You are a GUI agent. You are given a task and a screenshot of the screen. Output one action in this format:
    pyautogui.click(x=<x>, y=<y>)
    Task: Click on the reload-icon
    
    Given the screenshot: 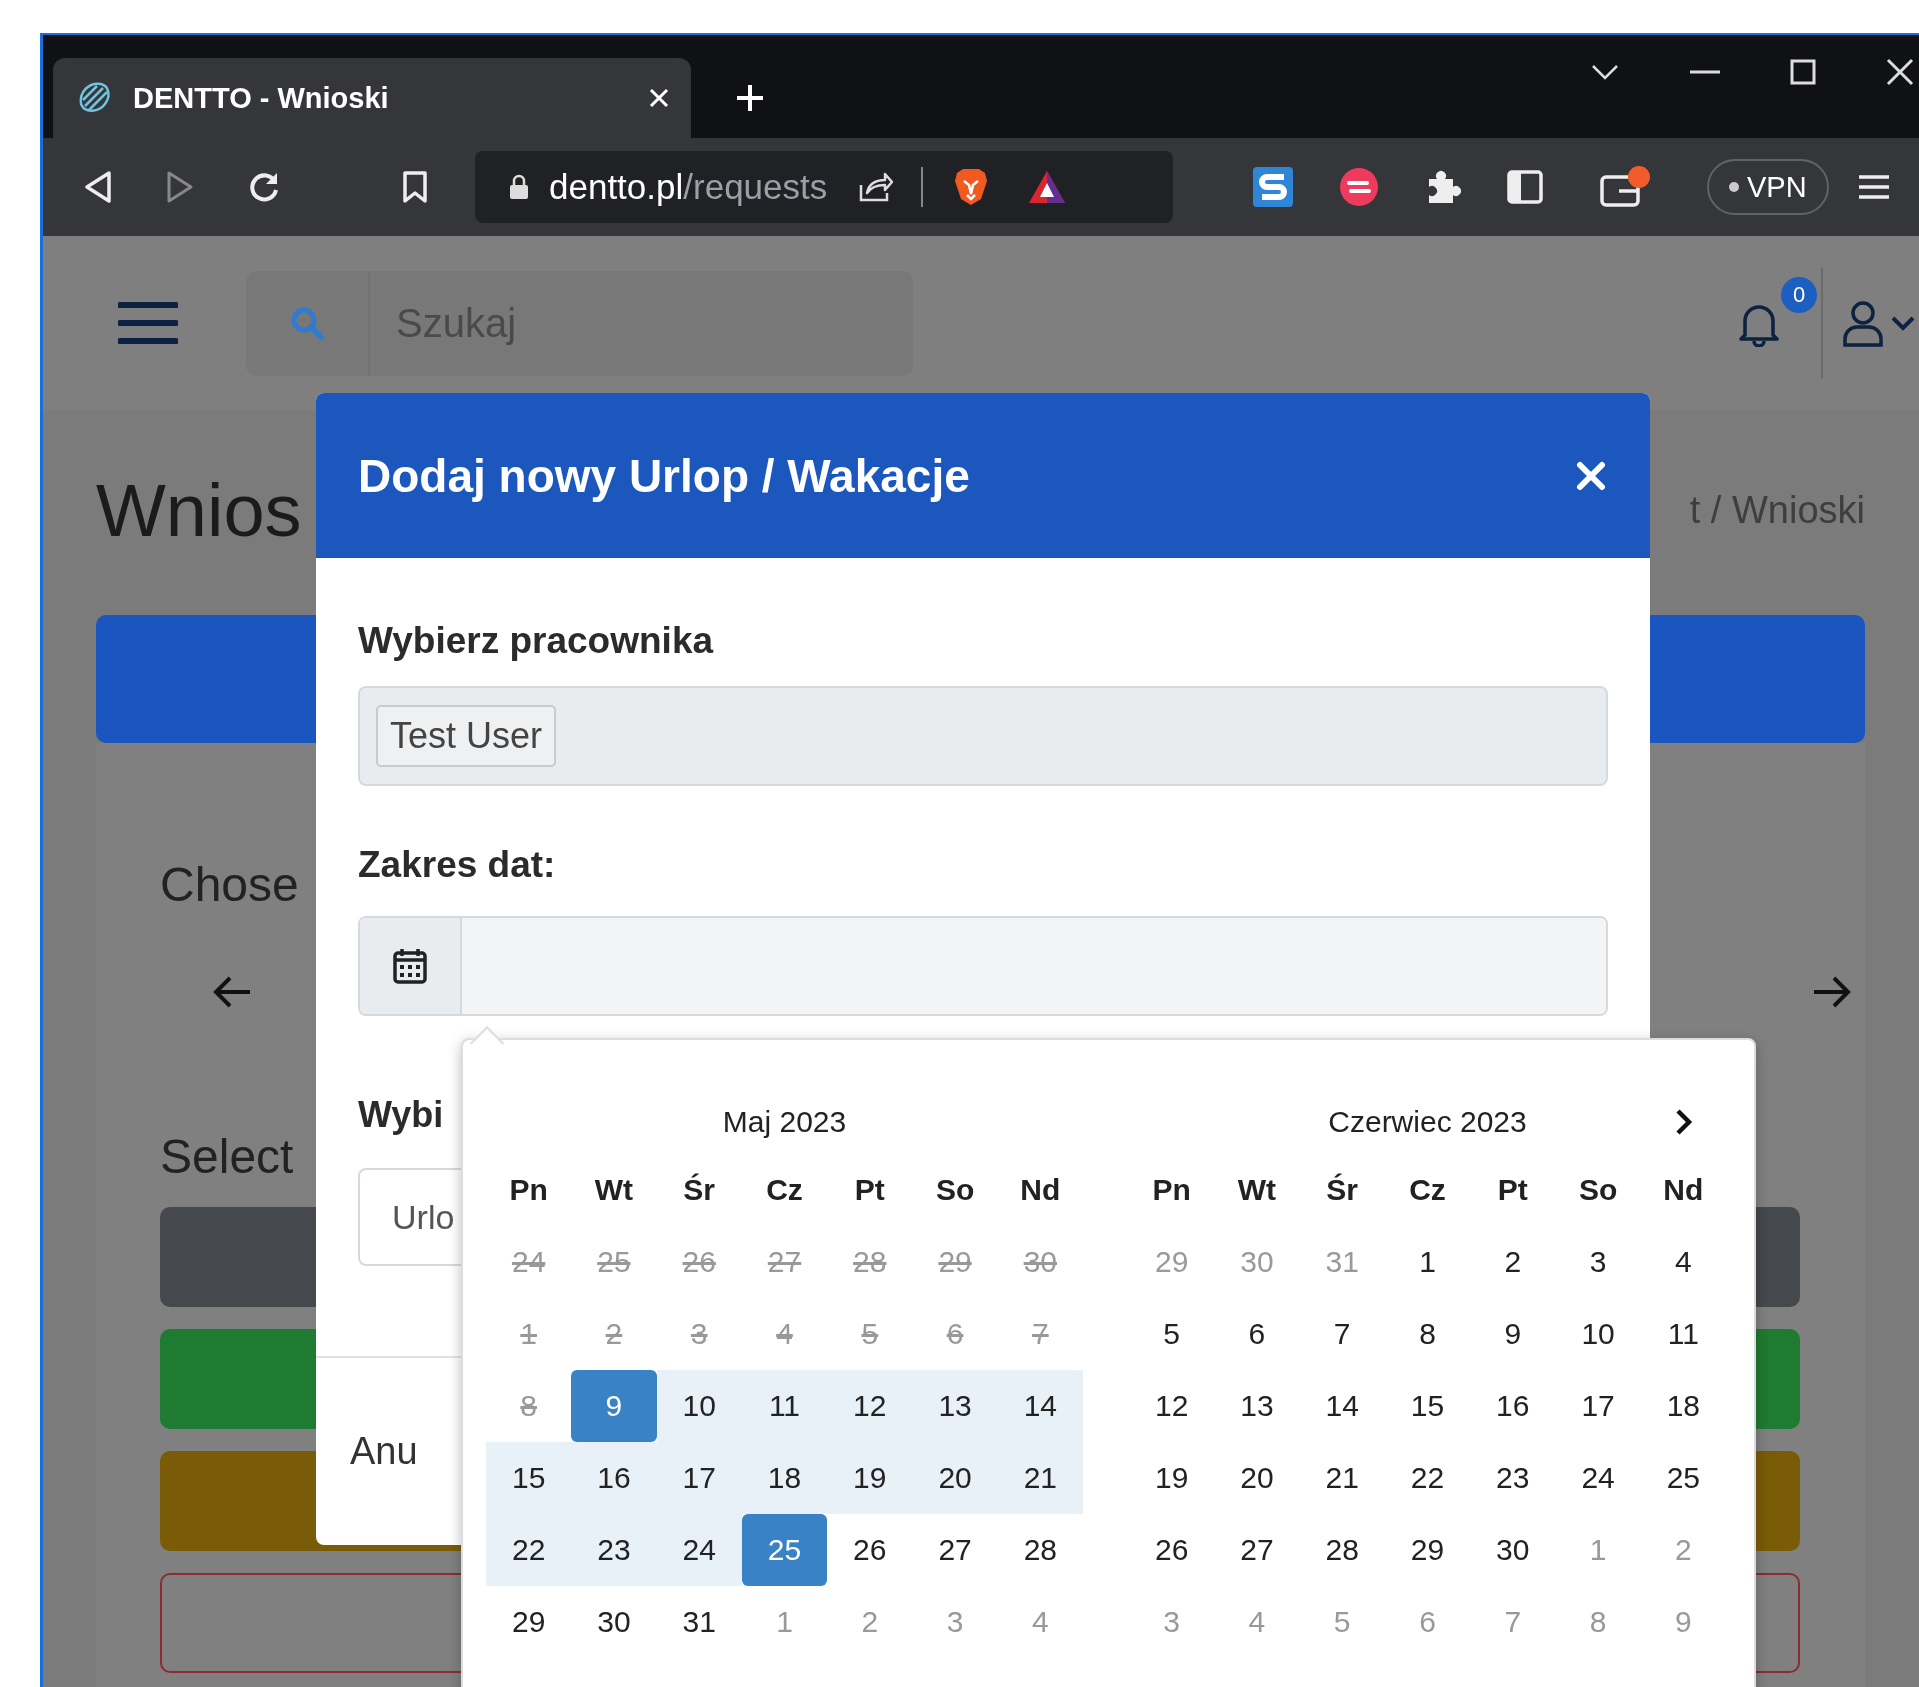 What is the action you would take?
    pyautogui.click(x=264, y=187)
    